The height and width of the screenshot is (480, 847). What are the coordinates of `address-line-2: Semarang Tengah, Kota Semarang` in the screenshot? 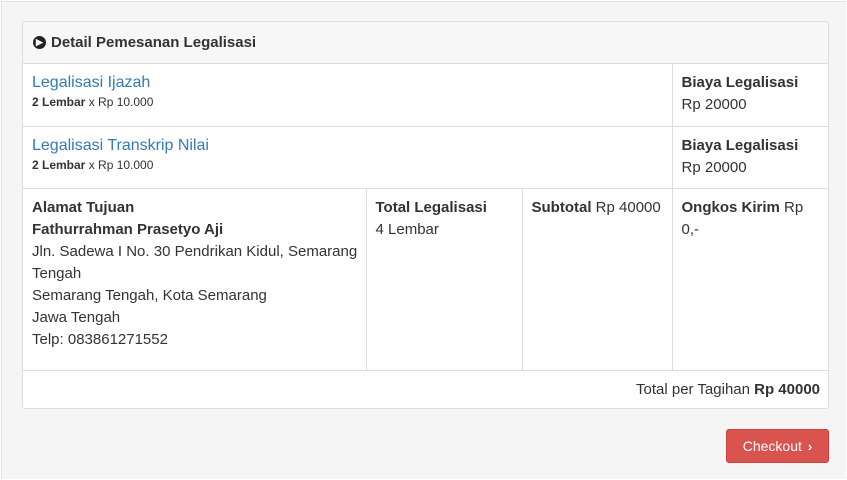 It's located at (149, 295).